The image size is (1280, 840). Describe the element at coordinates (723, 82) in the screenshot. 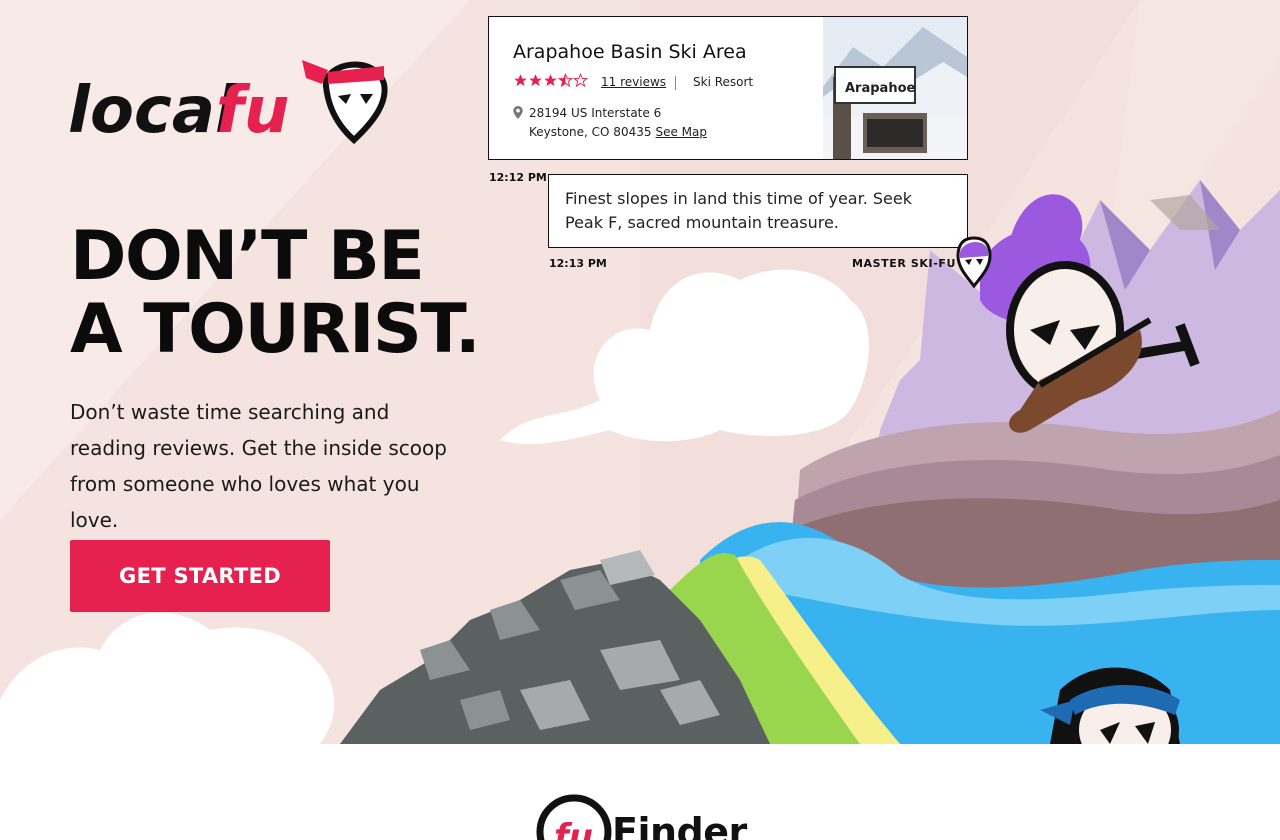

I see `place-category: Ski Resort` at that location.